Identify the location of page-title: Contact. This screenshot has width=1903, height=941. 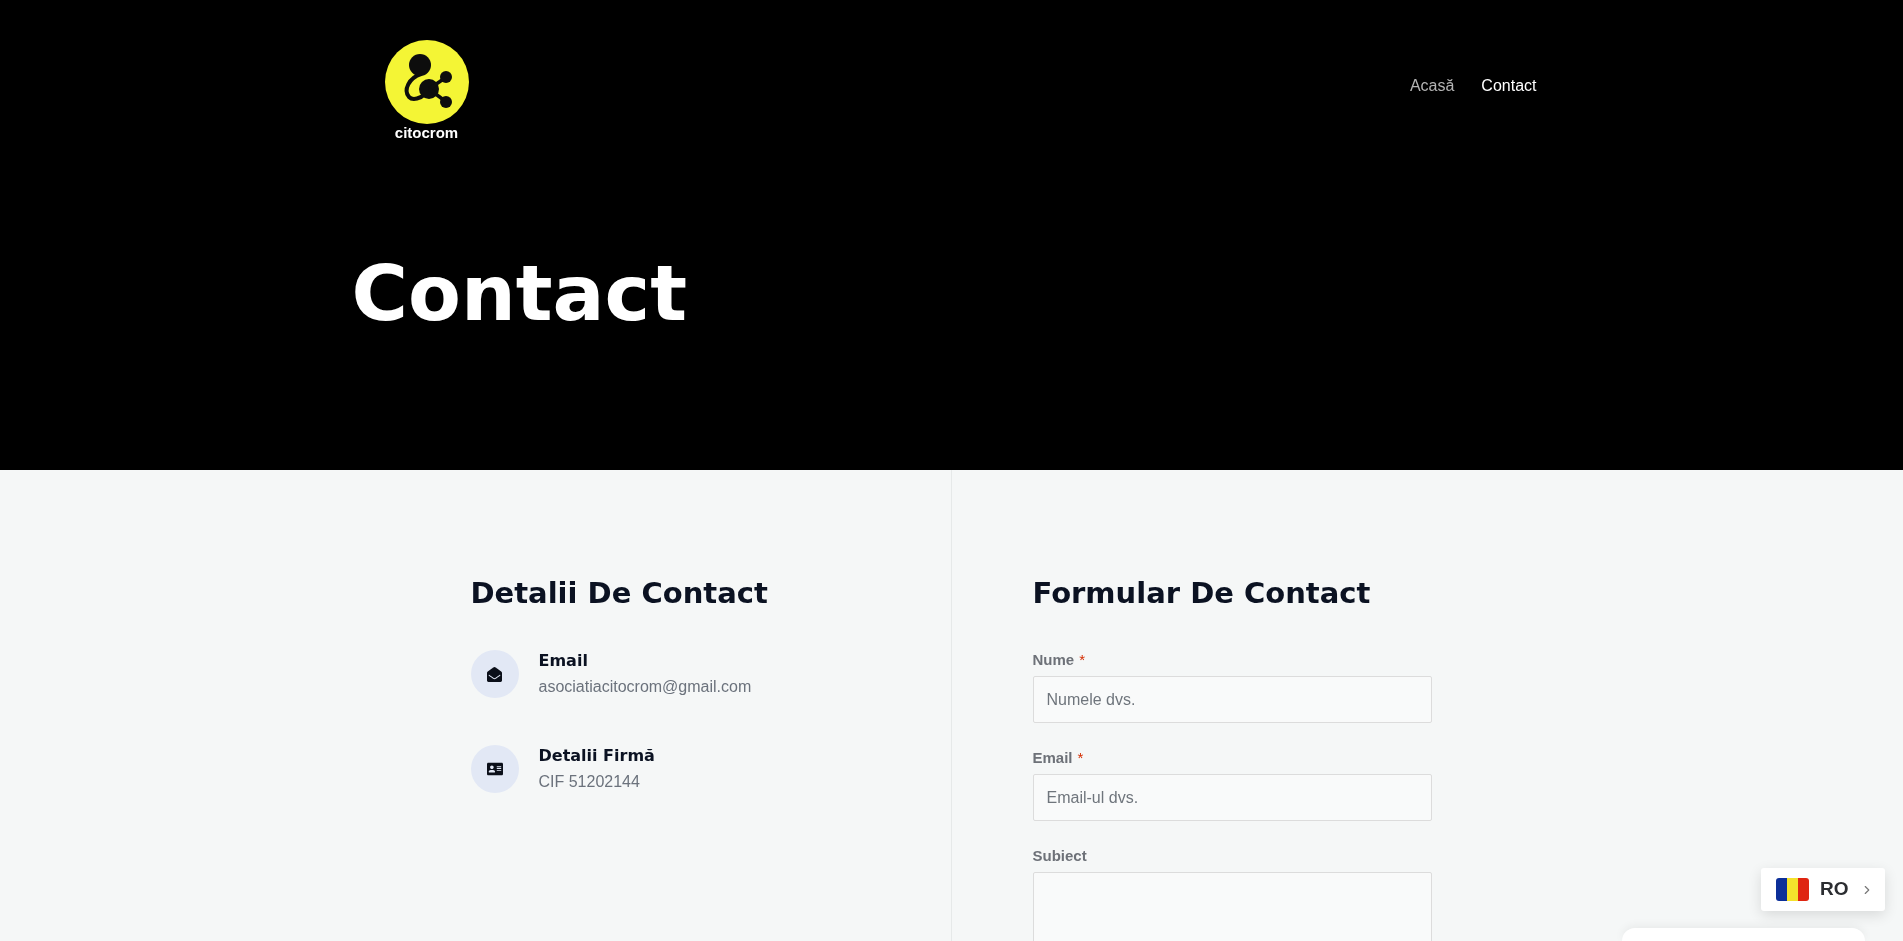
(519, 293).